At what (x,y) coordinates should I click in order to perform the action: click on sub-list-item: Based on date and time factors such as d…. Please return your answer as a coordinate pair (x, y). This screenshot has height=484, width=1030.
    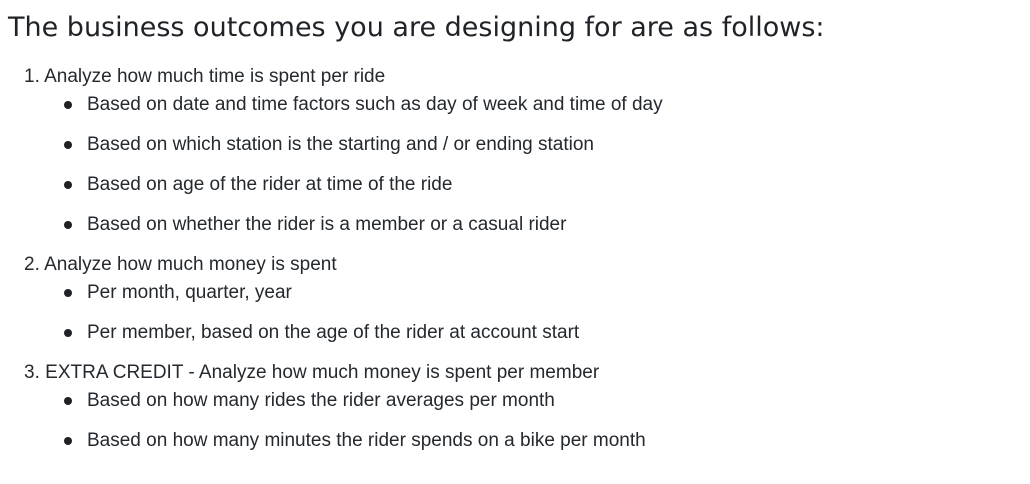
    Looking at the image, I should click on (515, 105).